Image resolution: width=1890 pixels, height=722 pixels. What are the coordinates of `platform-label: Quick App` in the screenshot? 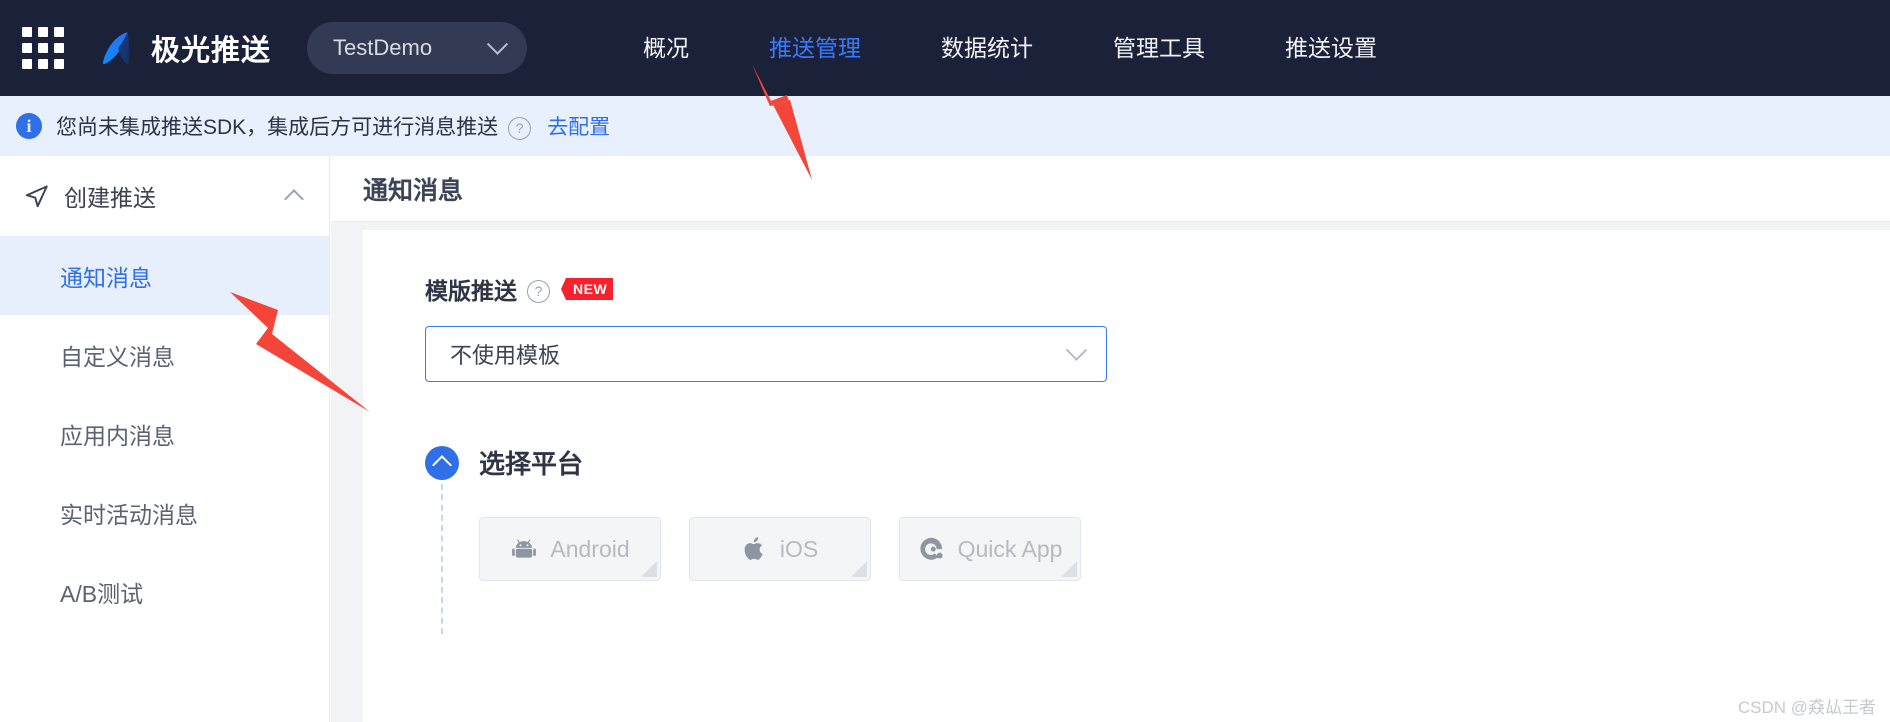 It's located at (1010, 548).